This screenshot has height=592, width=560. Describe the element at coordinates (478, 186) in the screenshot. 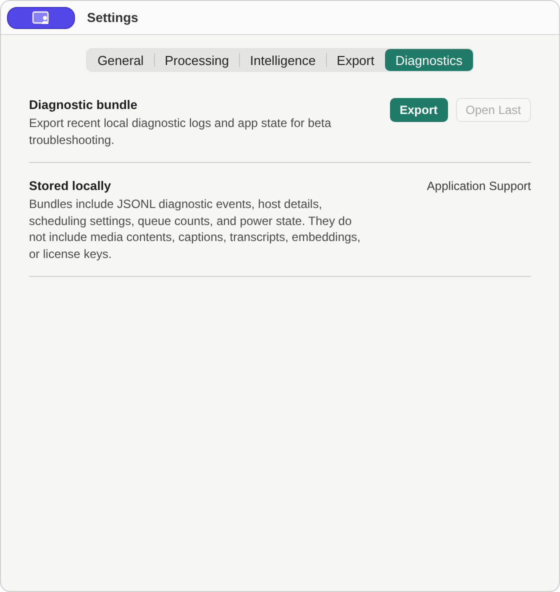

I see `location-value: Application Support` at that location.